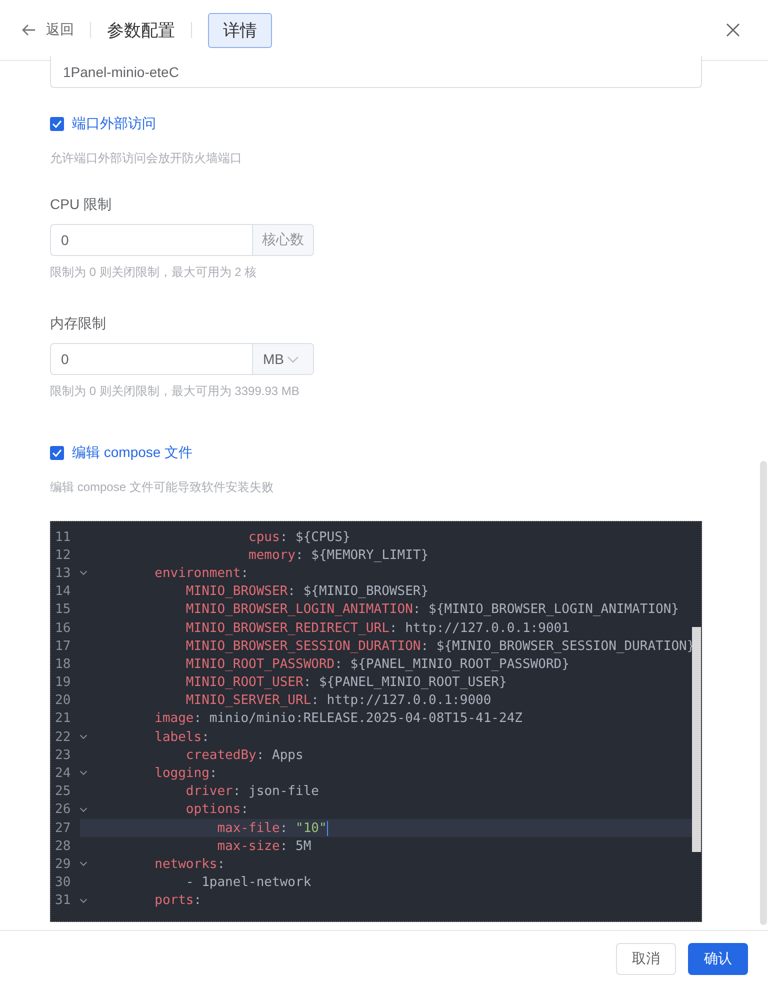 The height and width of the screenshot is (993, 768). What do you see at coordinates (432, 610) in the screenshot?
I see `code-line: MINIO_BROWSER_LOGIN_ANIMATION: ${MINIO_BROWSER_LOGIN_ANIMATION}` at bounding box center [432, 610].